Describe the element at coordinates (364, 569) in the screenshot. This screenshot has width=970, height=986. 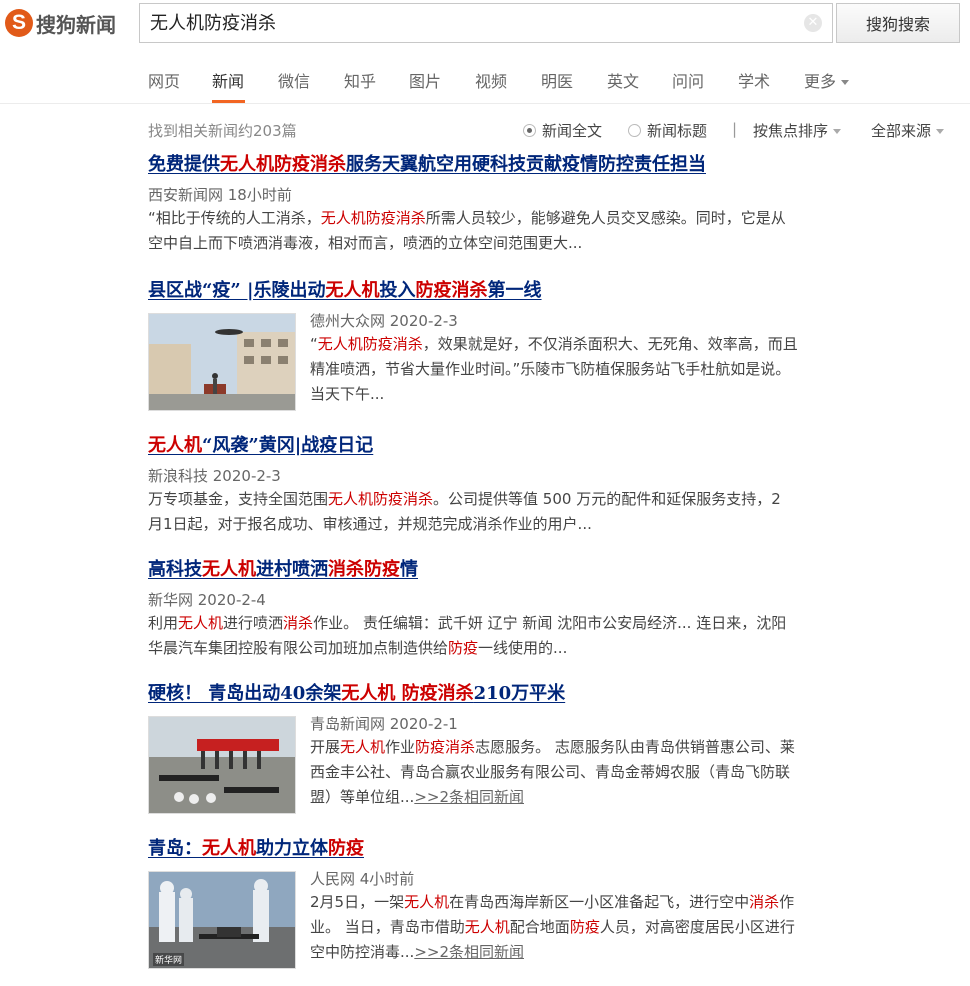
I see `highlighted-keyword: 消杀防疫` at that location.